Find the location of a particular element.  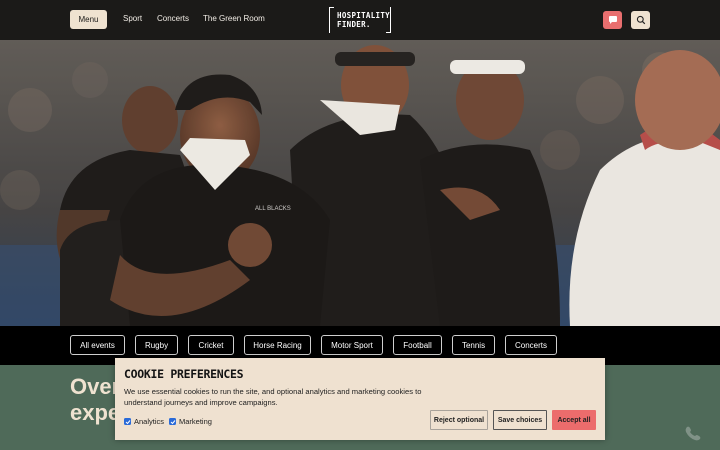

analytics-label: Analytics is located at coordinates (149, 421).